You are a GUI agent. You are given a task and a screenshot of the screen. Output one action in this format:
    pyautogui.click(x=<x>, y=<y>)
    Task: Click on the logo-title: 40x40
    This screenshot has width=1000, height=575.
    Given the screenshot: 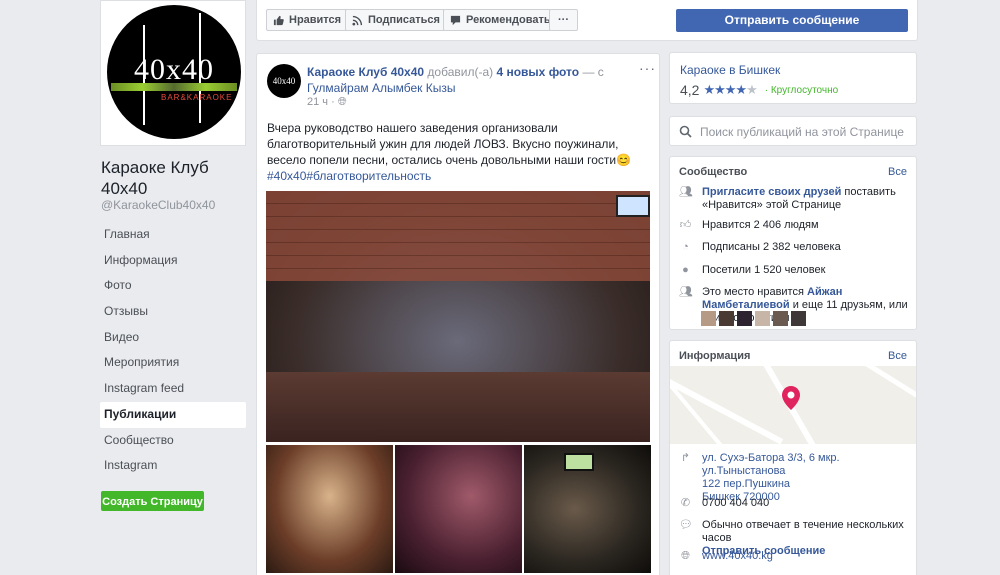 What is the action you would take?
    pyautogui.click(x=174, y=69)
    